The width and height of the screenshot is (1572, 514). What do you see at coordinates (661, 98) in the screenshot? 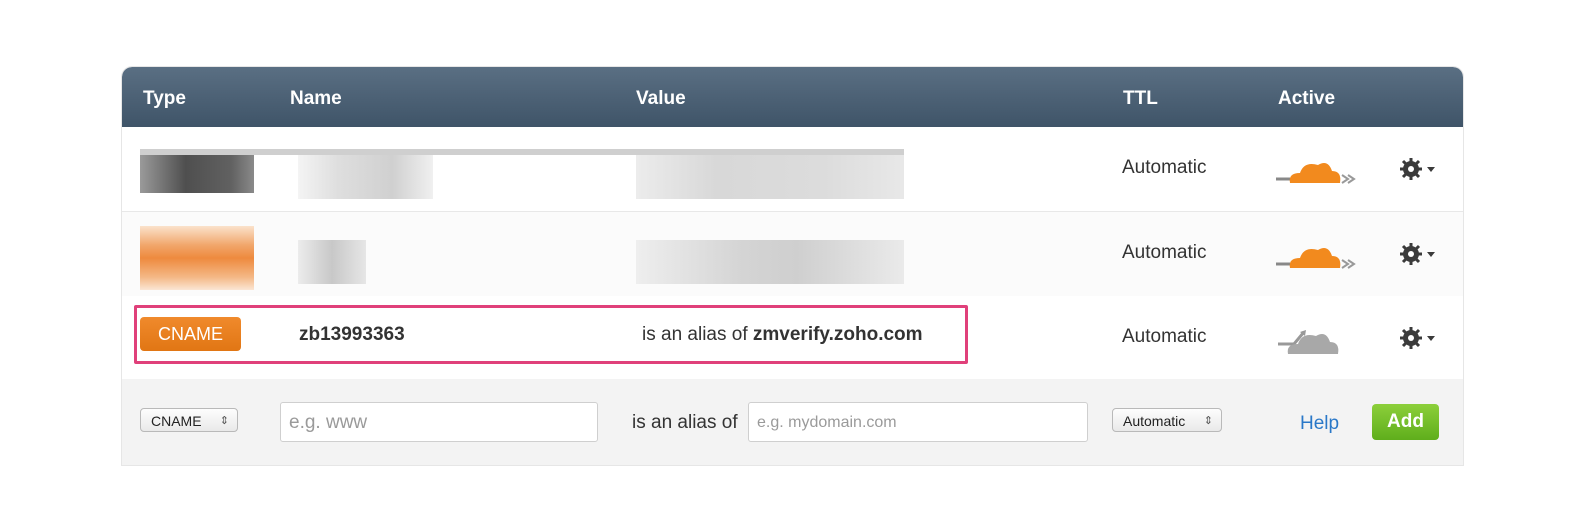
I see `header-value: Value` at bounding box center [661, 98].